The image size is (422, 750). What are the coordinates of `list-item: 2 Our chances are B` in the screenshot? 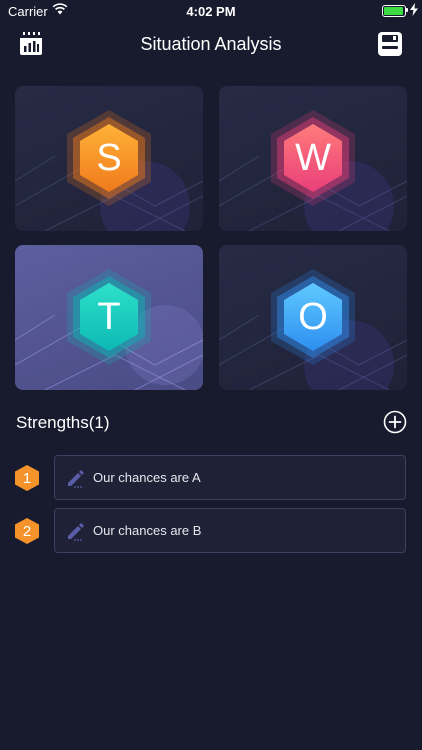 It's located at (211, 530).